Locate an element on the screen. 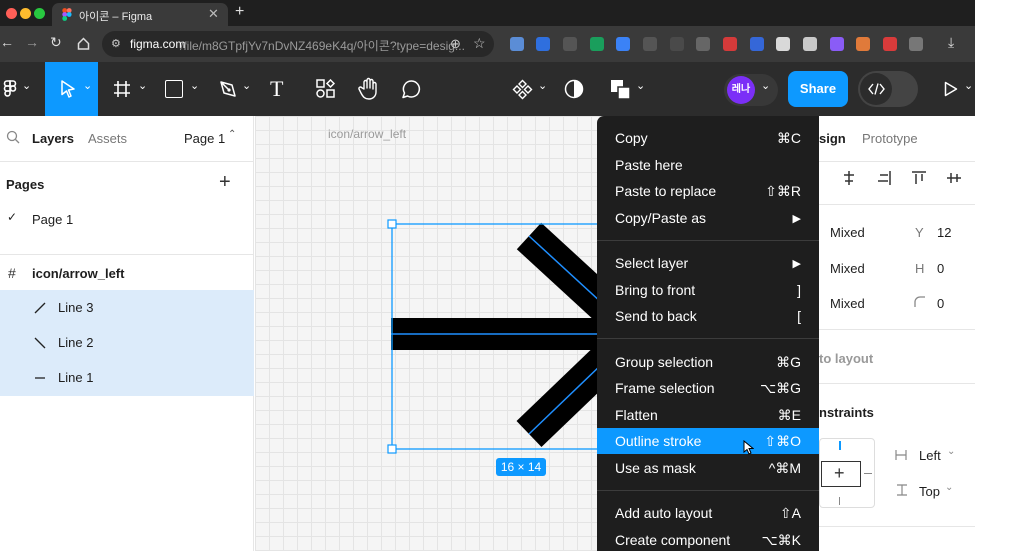  menu-item-use-as-mask: Use as mask ^⌘M is located at coordinates (708, 468).